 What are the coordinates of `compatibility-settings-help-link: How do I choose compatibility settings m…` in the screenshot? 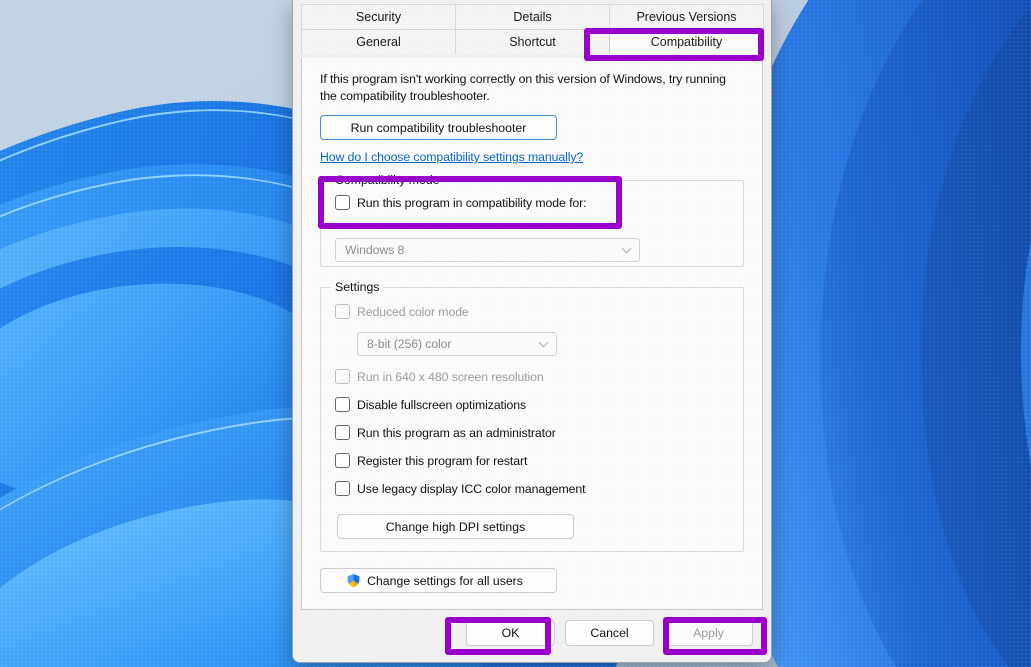 It's located at (451, 157).